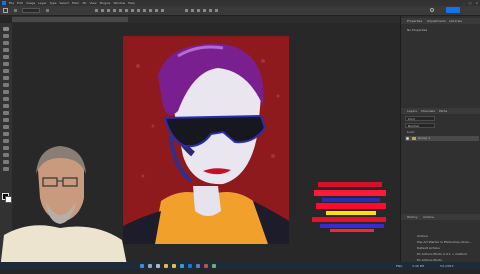 This screenshot has height=274, width=480. What do you see at coordinates (442, 248) in the screenshot?
I see `list-item: Ex Actions Photo 2-4.1 + method` at bounding box center [442, 248].